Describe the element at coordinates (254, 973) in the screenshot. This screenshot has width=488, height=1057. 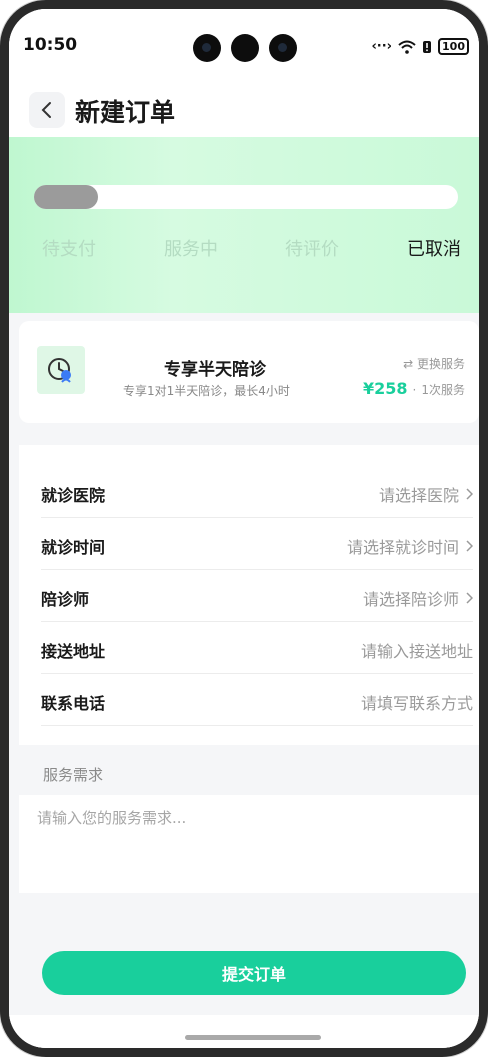
I see `submit-order-button: 提交订单` at that location.